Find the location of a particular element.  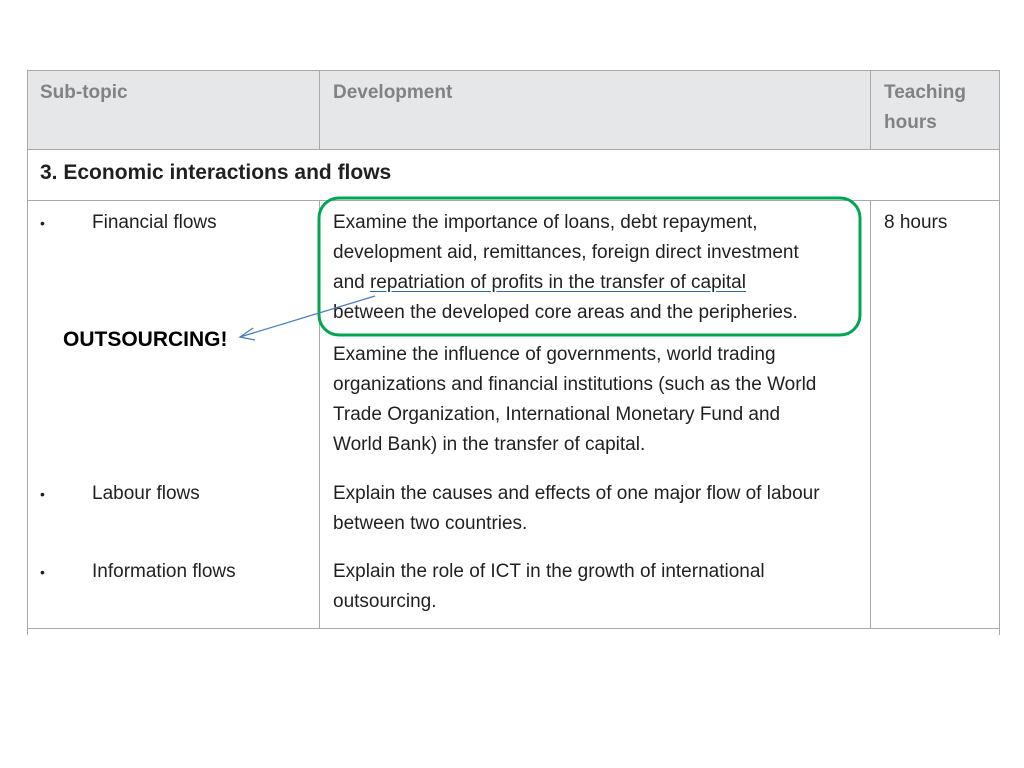

highlight-box is located at coordinates (589, 266).